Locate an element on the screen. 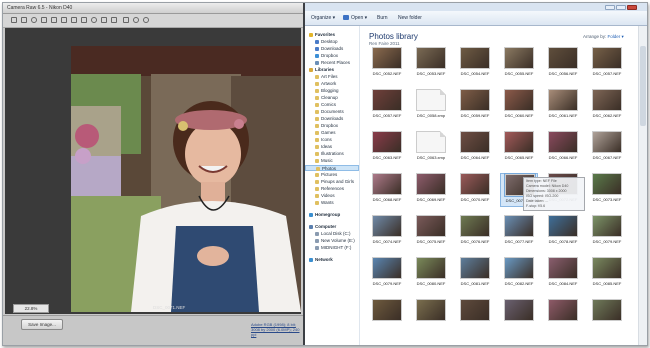 The image size is (650, 348). open-button: Open ▾ is located at coordinates (359, 18).